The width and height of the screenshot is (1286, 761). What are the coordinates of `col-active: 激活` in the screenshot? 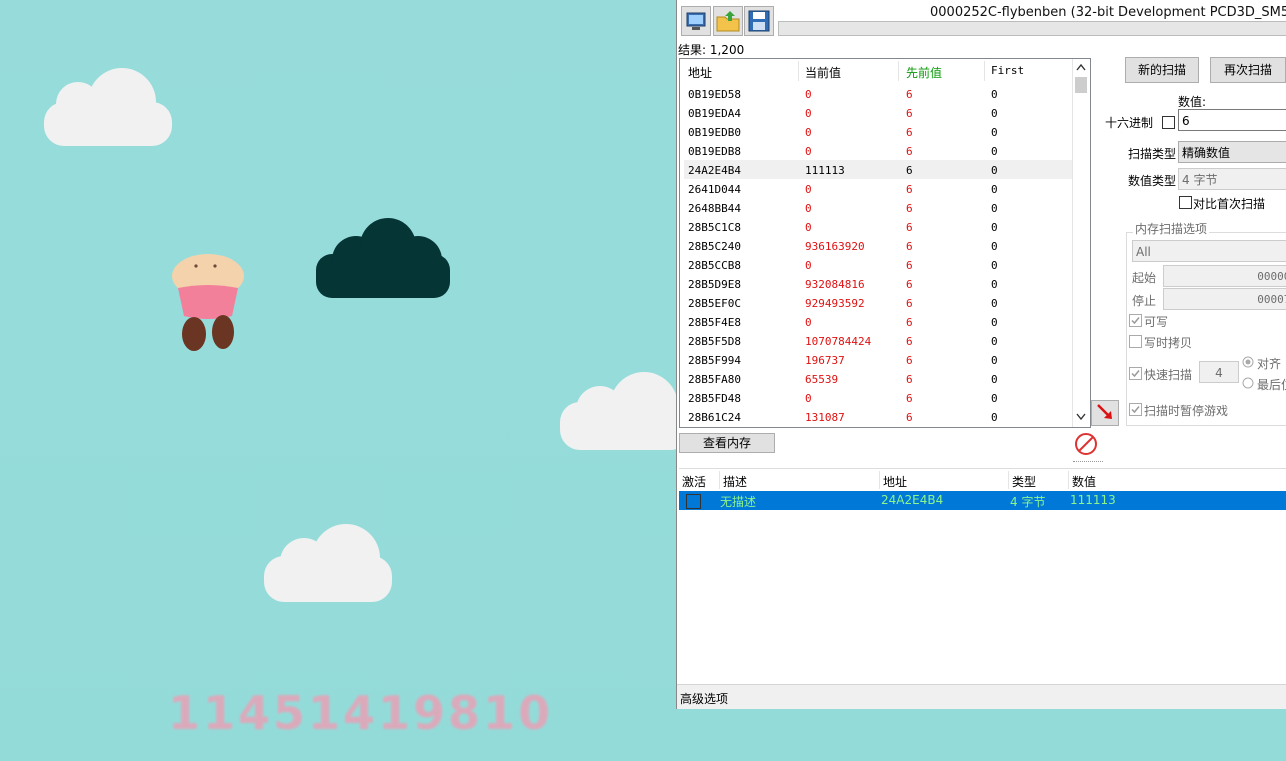 It's located at (694, 481).